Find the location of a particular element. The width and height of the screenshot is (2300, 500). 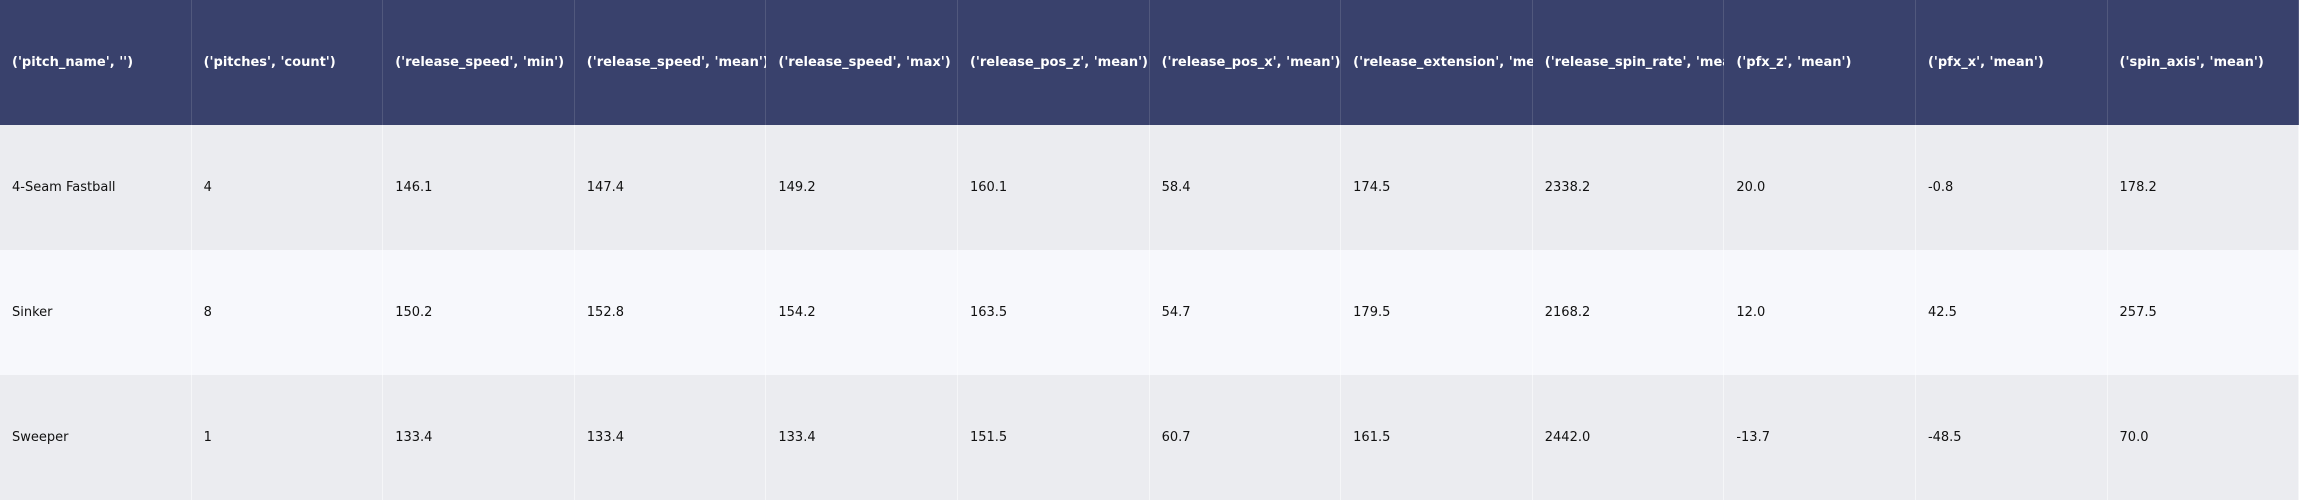

table-cell: 146.1 is located at coordinates (479, 187).